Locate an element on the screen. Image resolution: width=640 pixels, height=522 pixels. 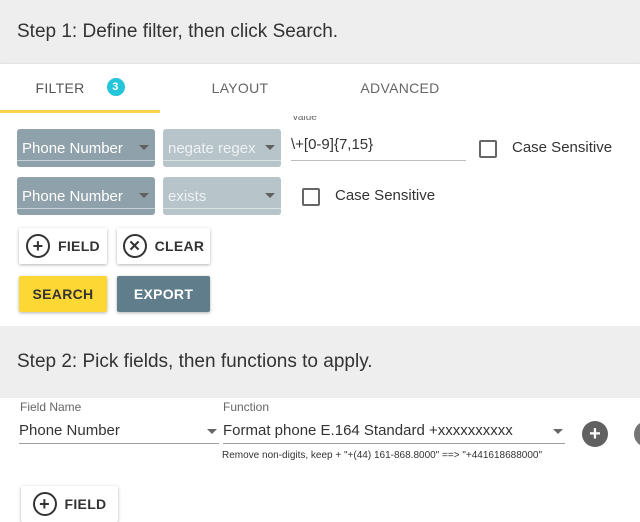
filter1-case-label: Case Sensitive is located at coordinates (562, 147).